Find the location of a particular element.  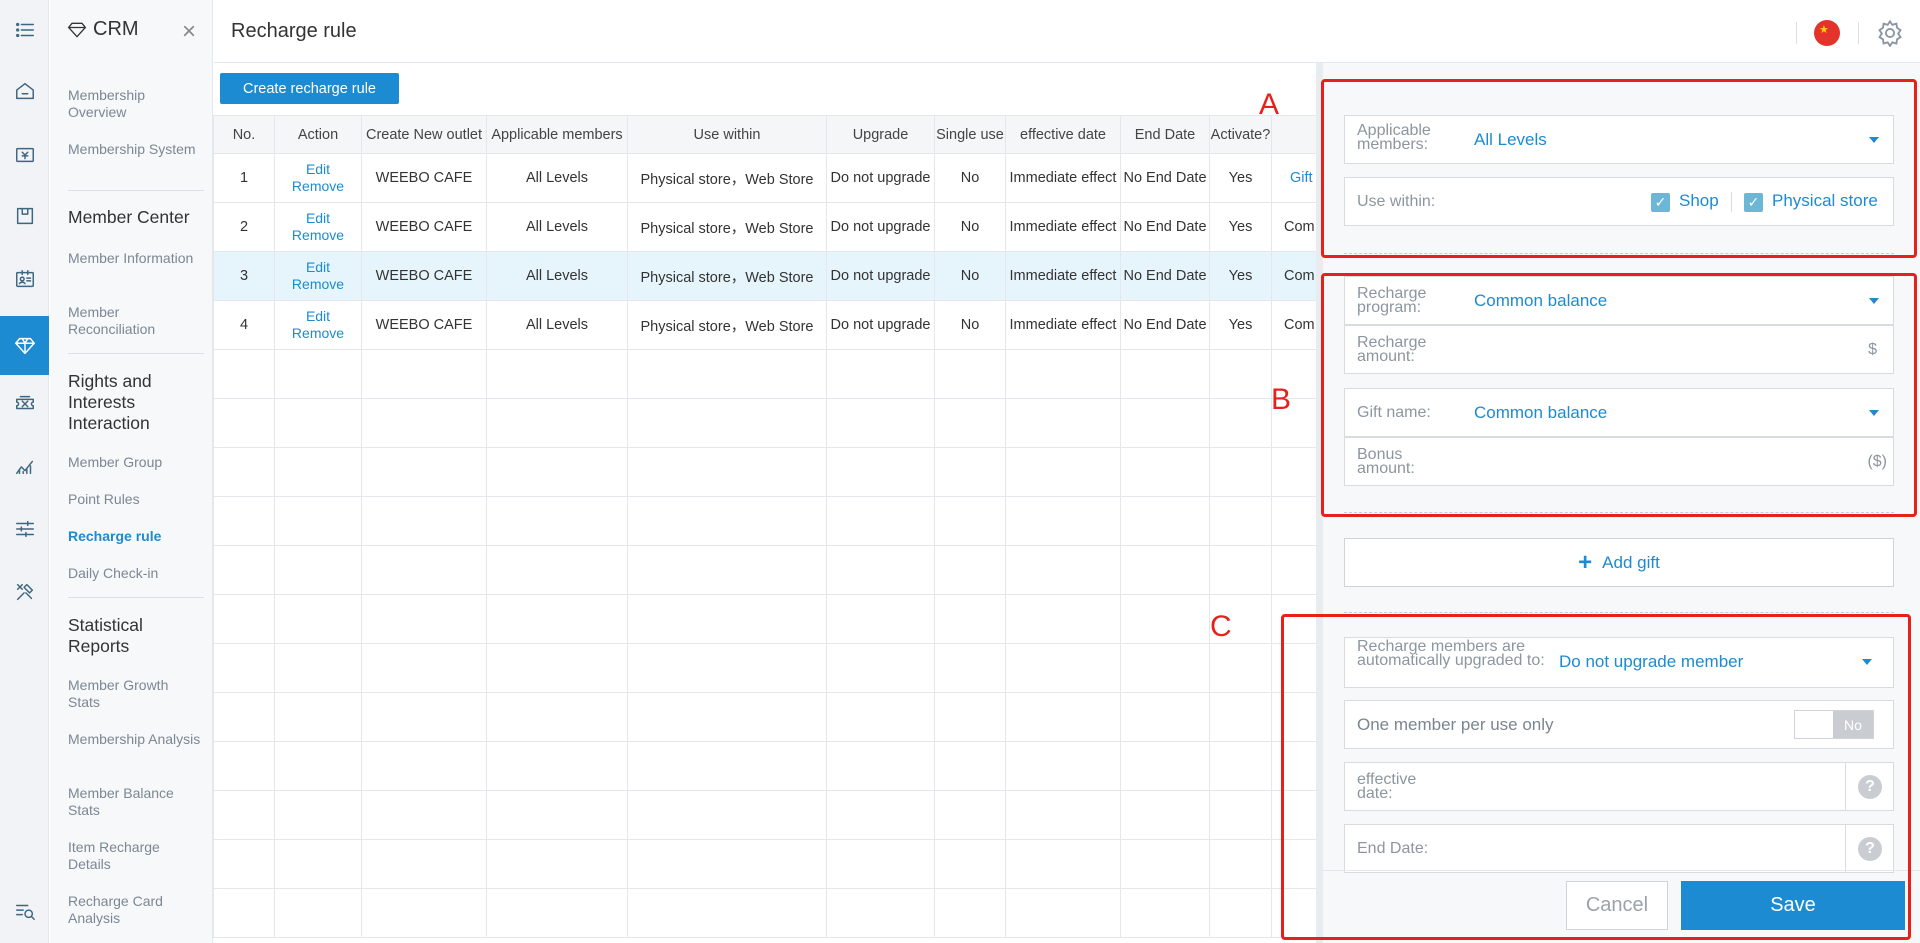

recharge-program-select: Recharge program: Common balance is located at coordinates (1619, 300).